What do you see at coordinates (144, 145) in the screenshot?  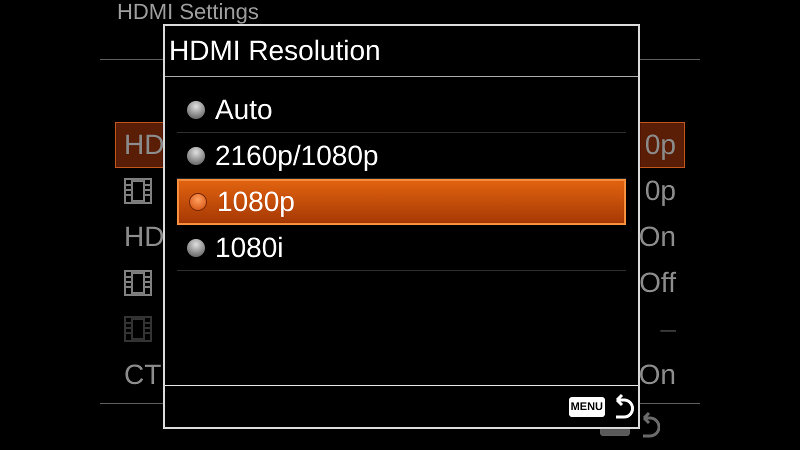 I see `row-label: HD` at bounding box center [144, 145].